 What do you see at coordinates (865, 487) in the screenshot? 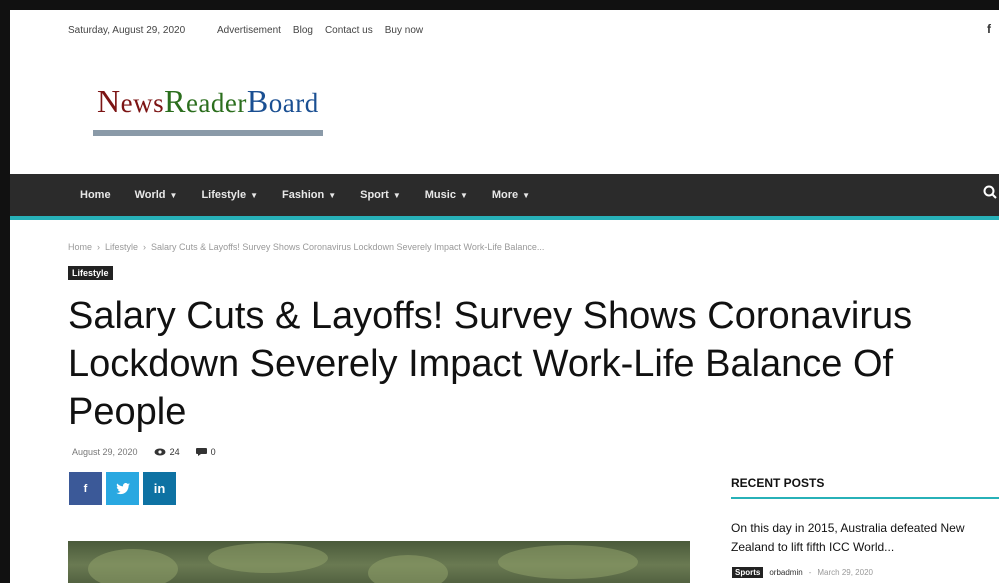
I see `recent-posts-heading: RECENT POSTS` at bounding box center [865, 487].